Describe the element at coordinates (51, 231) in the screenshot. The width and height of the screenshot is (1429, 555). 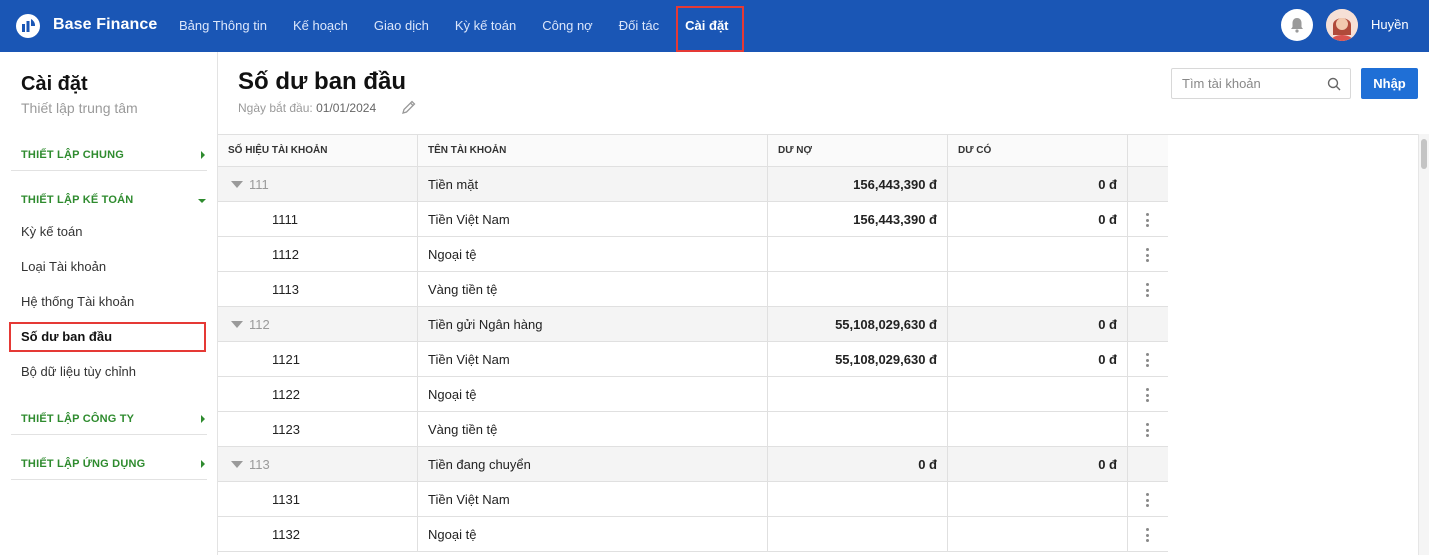
I see `sidebar-item-accounting-periods: Kỳ kế toán` at that location.